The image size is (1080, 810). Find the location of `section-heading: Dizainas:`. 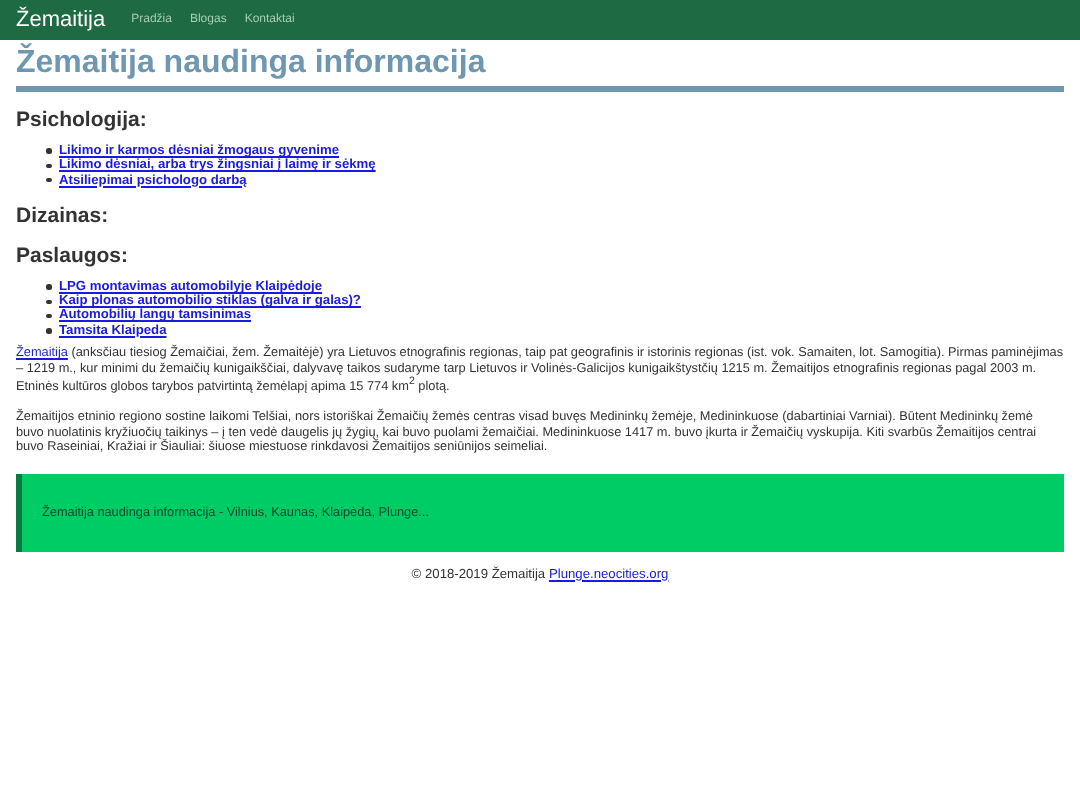

section-heading: Dizainas: is located at coordinates (63, 215).